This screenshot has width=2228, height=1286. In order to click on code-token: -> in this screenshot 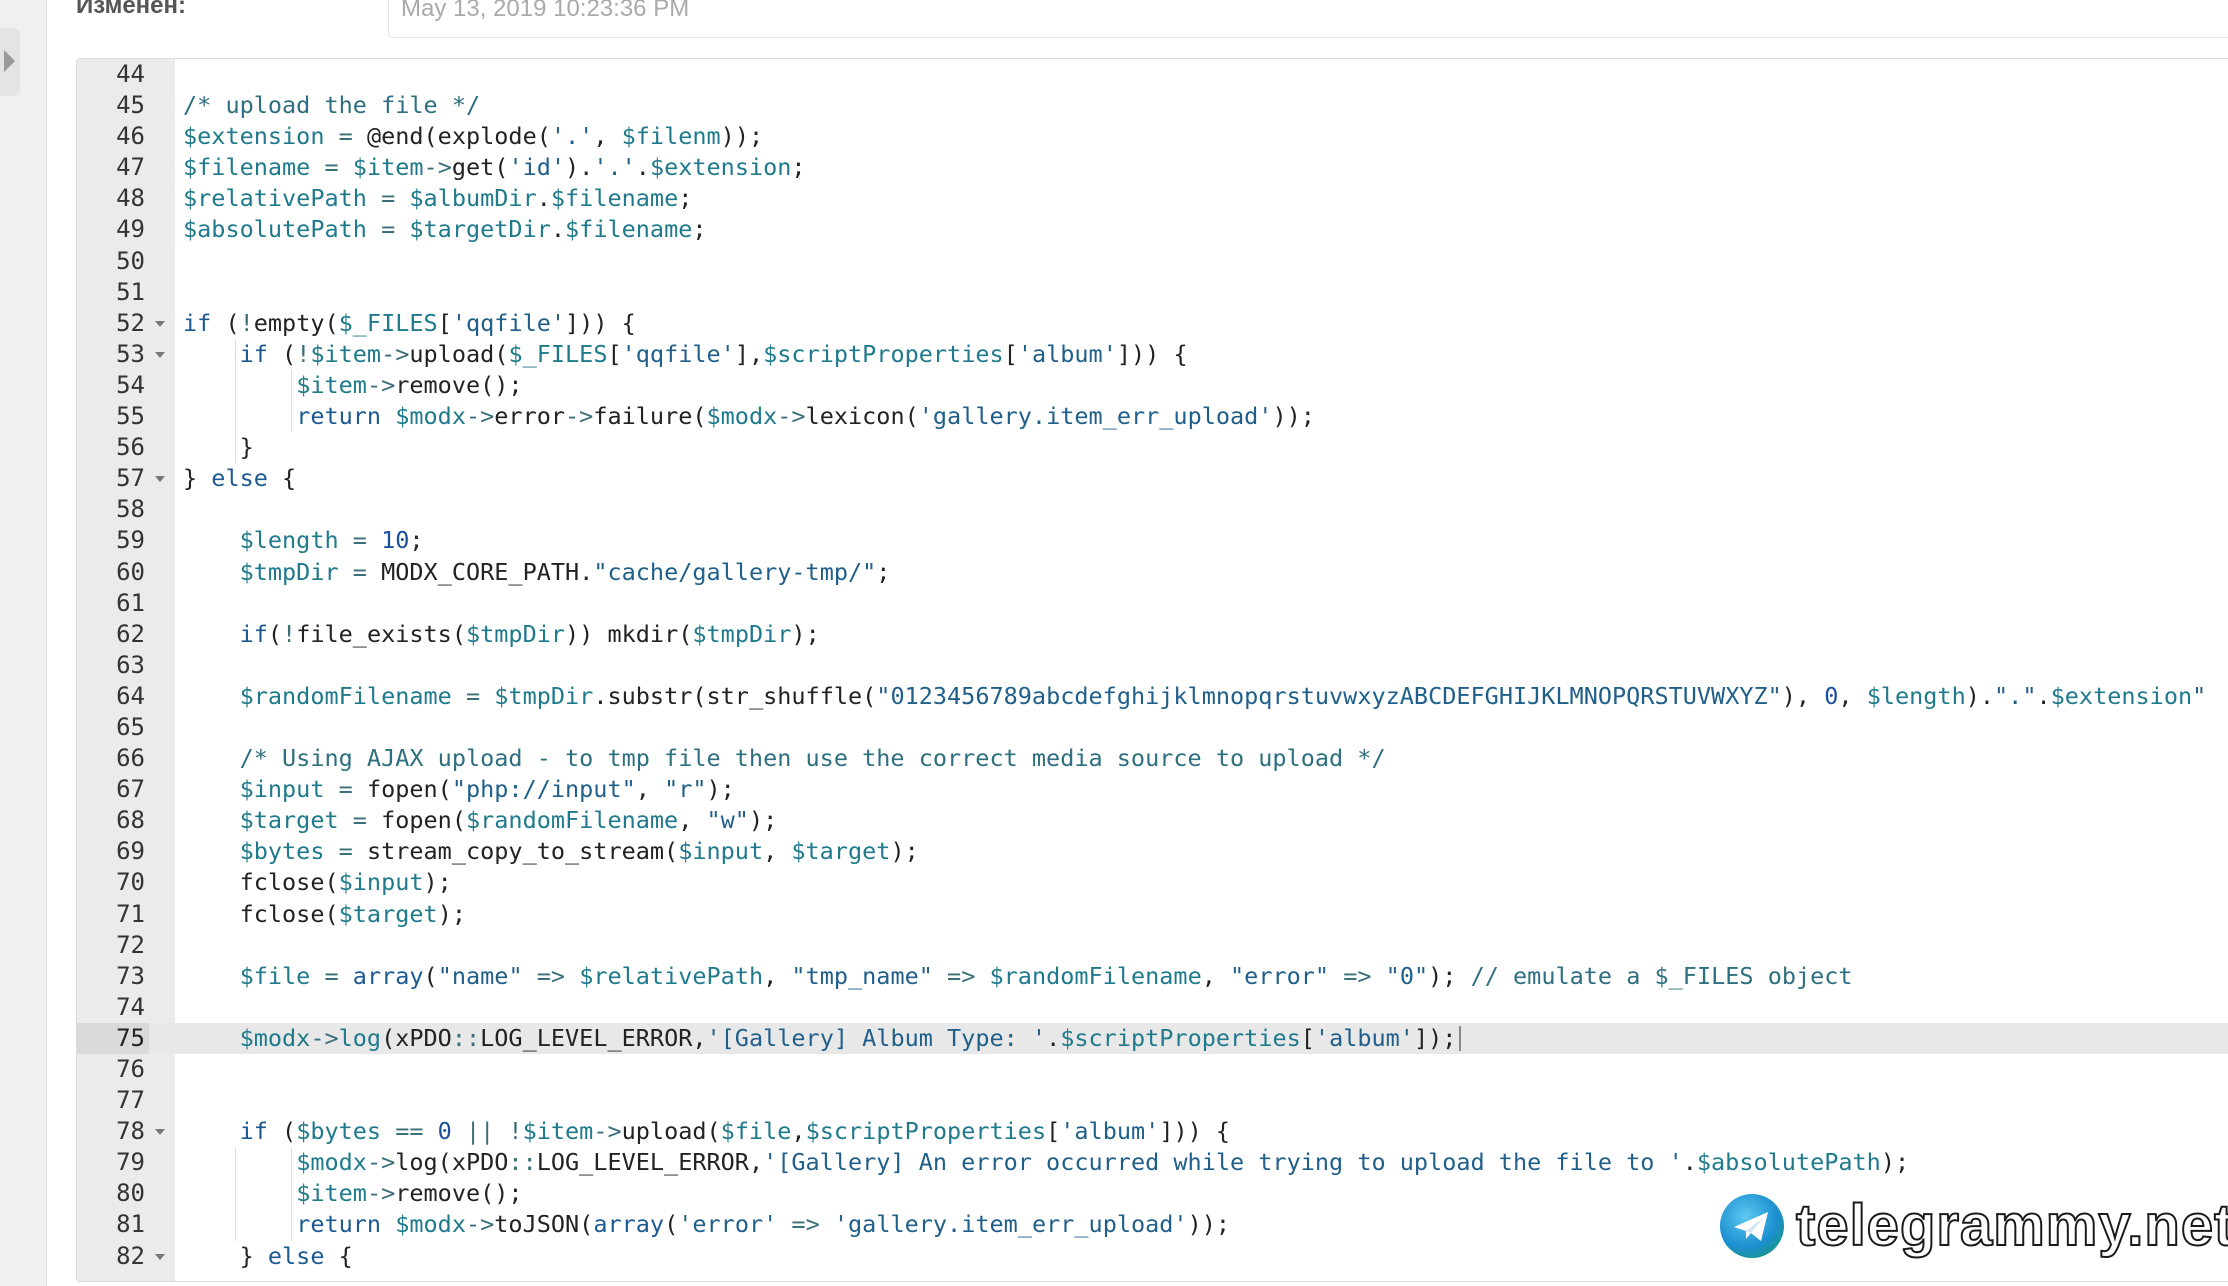, I will do `click(324, 1037)`.